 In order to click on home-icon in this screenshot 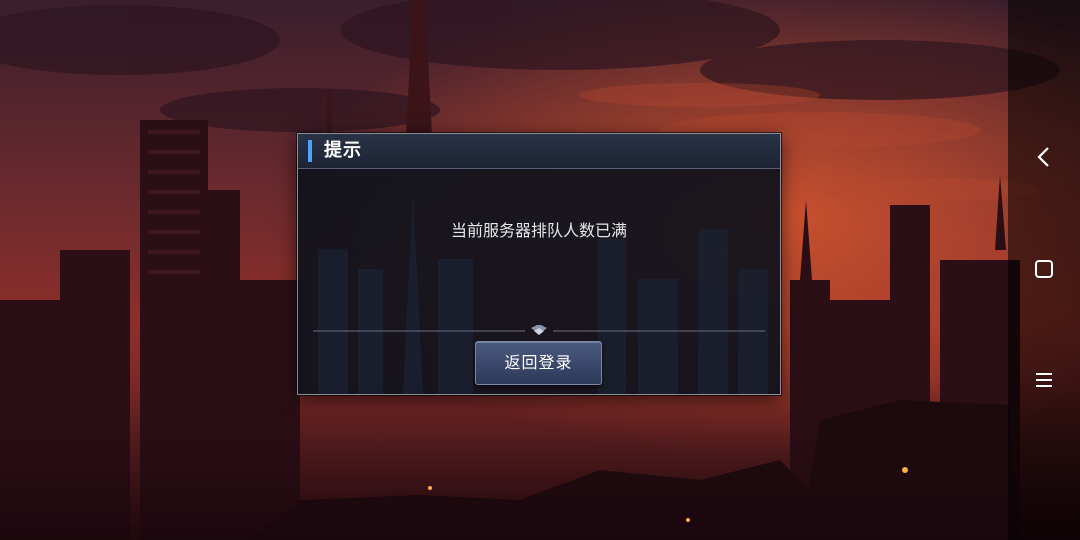, I will do `click(1044, 269)`.